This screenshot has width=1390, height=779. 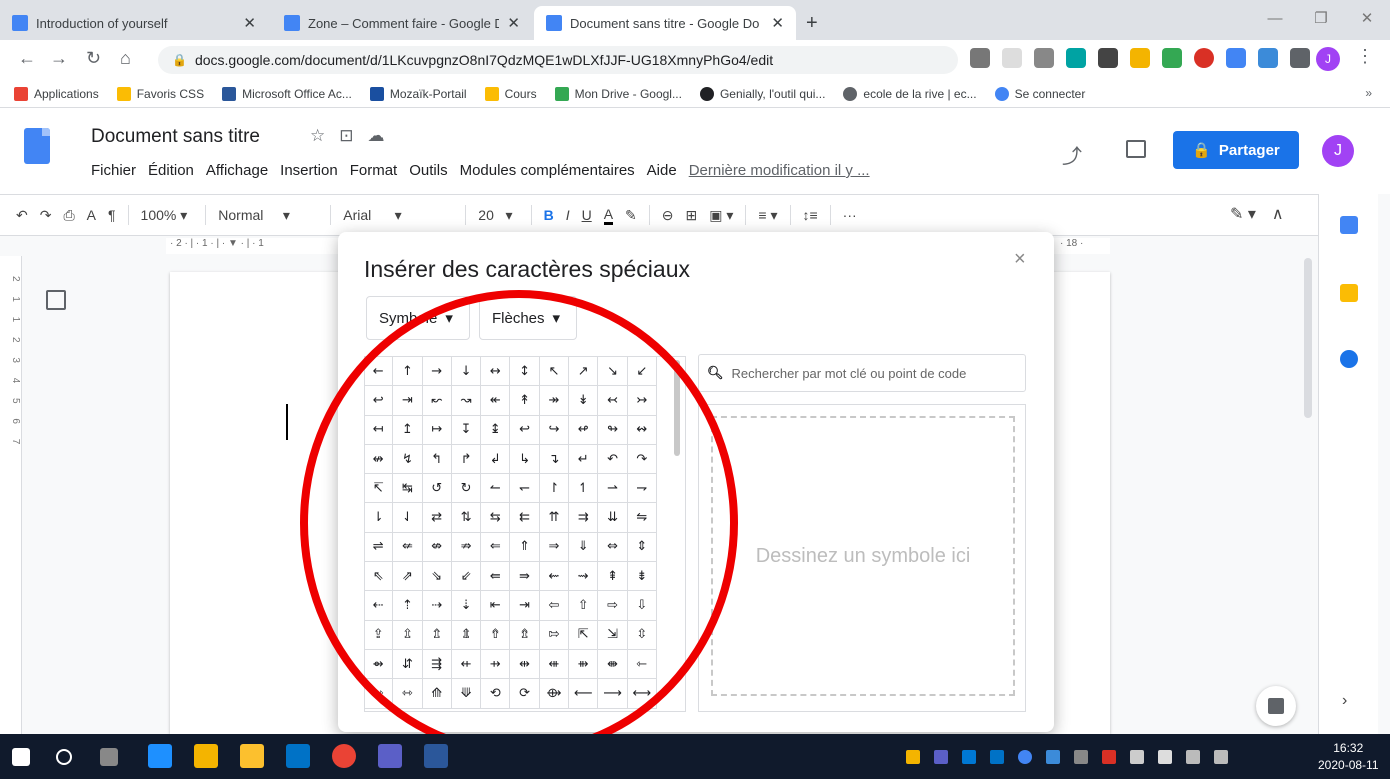 What do you see at coordinates (496, 459) in the screenshot?
I see `symbol-cell: ↲` at bounding box center [496, 459].